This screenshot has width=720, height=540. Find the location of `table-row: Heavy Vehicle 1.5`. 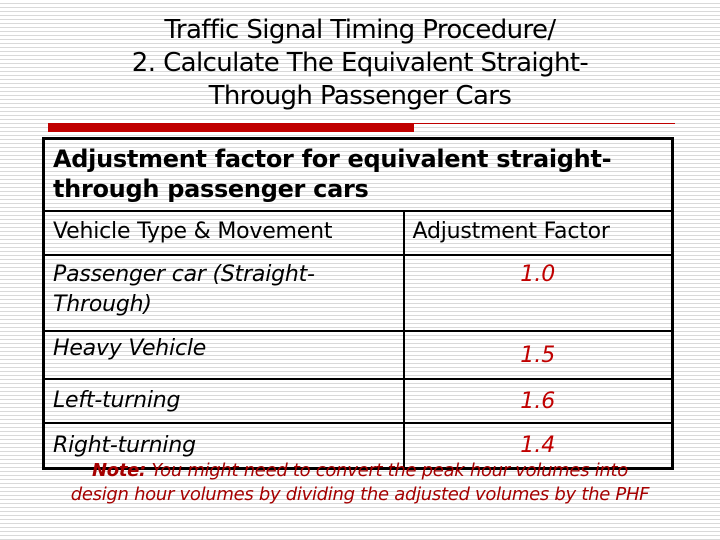

table-row: Heavy Vehicle 1.5 is located at coordinates (358, 355).